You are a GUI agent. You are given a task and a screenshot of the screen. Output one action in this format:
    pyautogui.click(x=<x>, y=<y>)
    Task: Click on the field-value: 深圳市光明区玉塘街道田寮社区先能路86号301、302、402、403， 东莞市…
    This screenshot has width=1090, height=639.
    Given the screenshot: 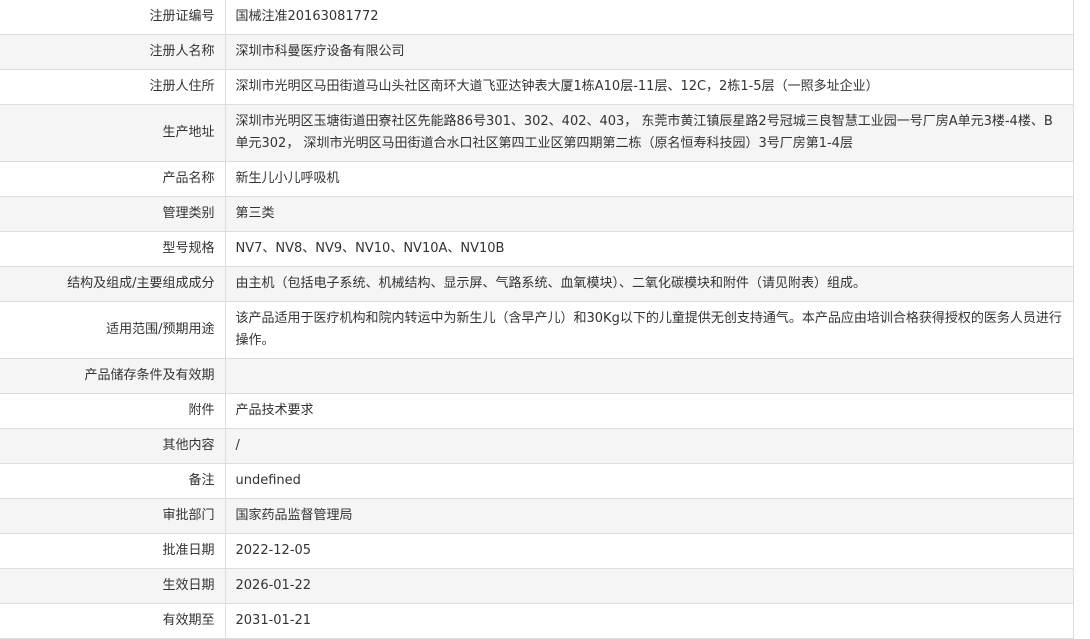 What is the action you would take?
    pyautogui.click(x=649, y=133)
    